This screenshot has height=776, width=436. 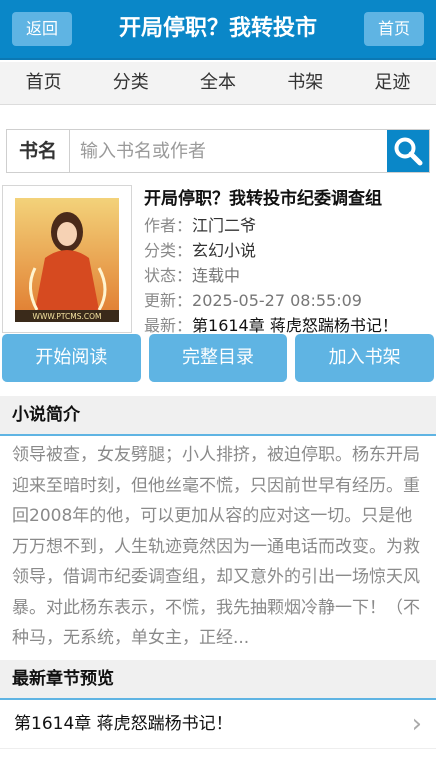 I want to click on search-bar: 书名, so click(x=218, y=151).